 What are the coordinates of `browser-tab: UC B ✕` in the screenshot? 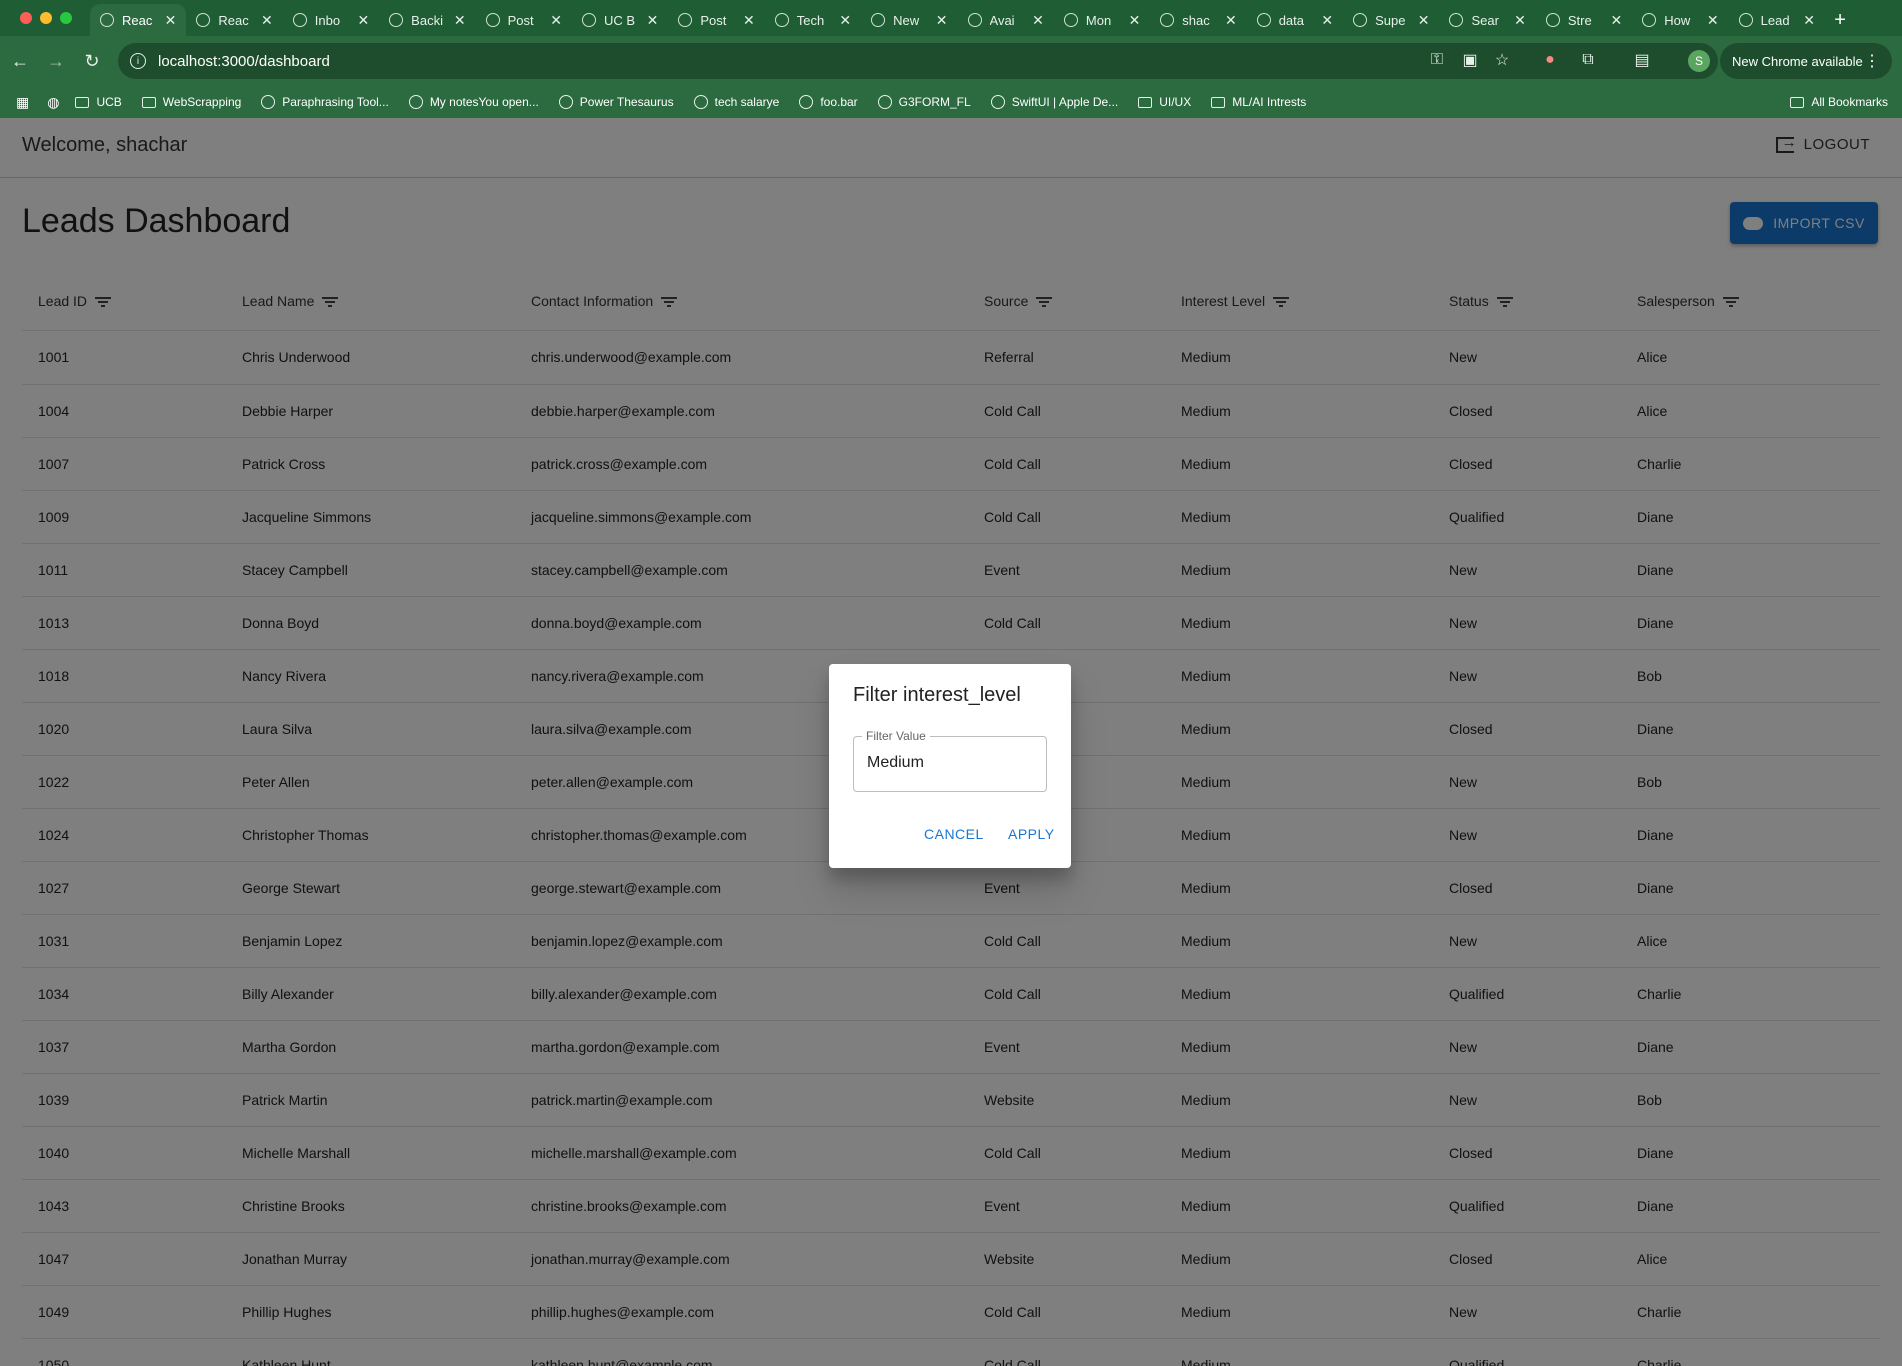 It's located at (620, 20).